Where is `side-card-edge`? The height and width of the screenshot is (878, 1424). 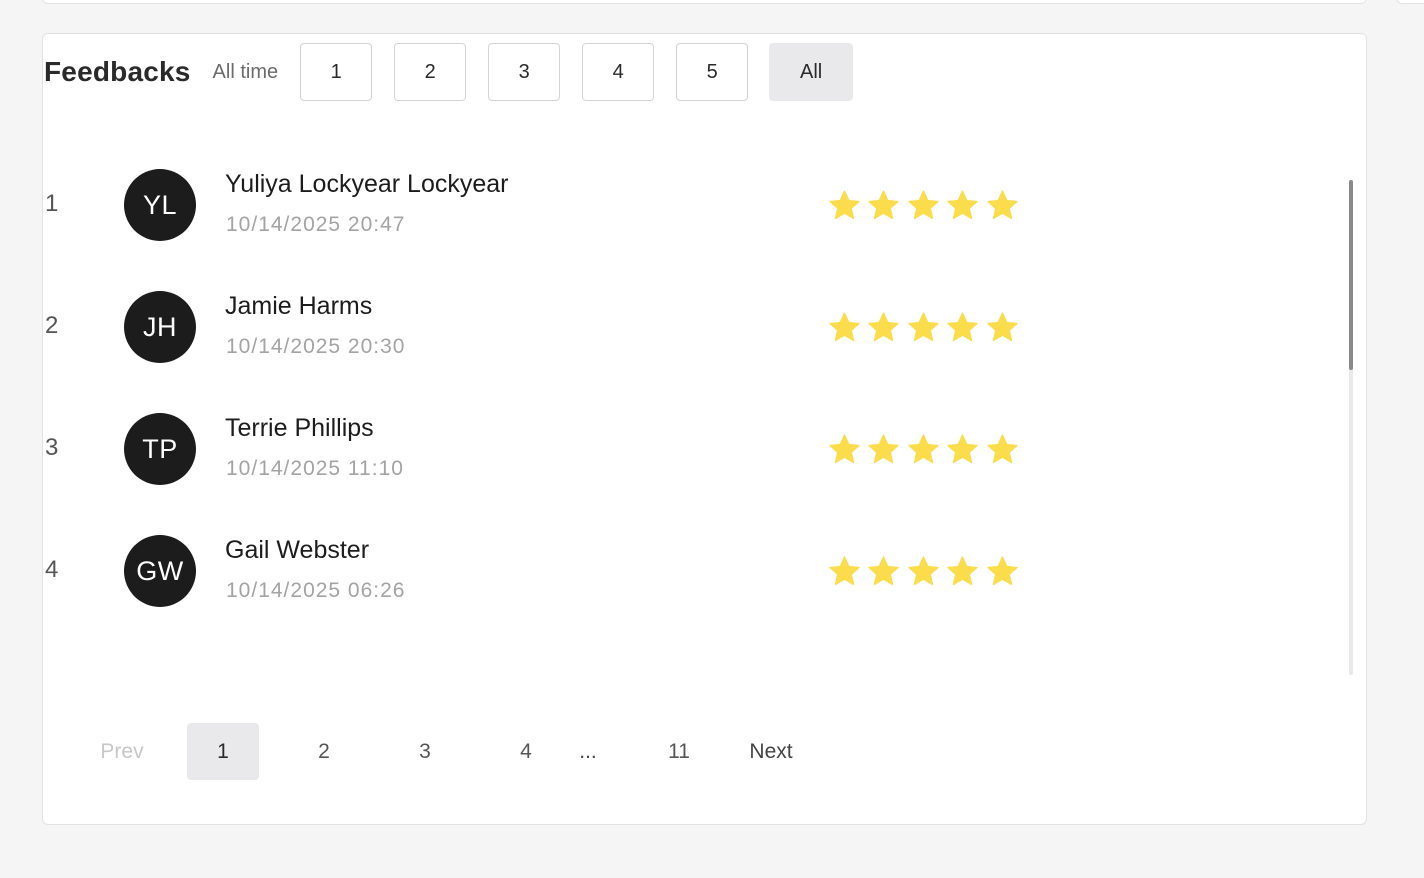
side-card-edge is located at coordinates (1410, 2).